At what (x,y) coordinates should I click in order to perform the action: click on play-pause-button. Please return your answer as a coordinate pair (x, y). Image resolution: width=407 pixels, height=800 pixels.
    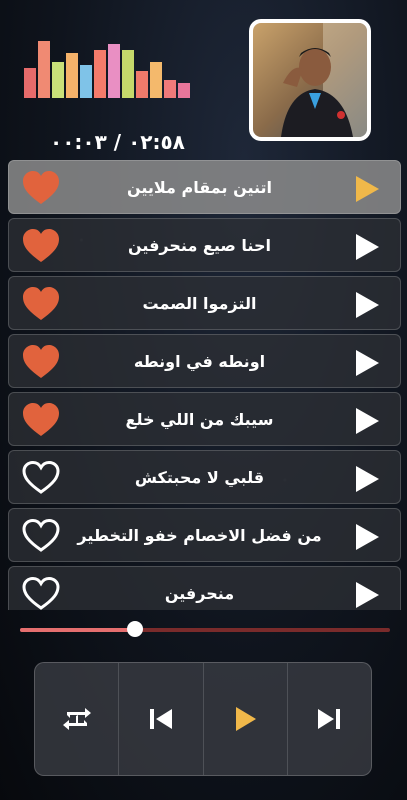
    Looking at the image, I should click on (246, 719).